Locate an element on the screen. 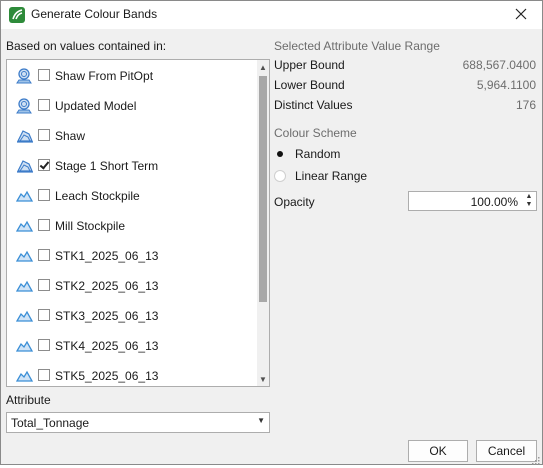  list-item: Stage 1 Short Term is located at coordinates (132, 166).